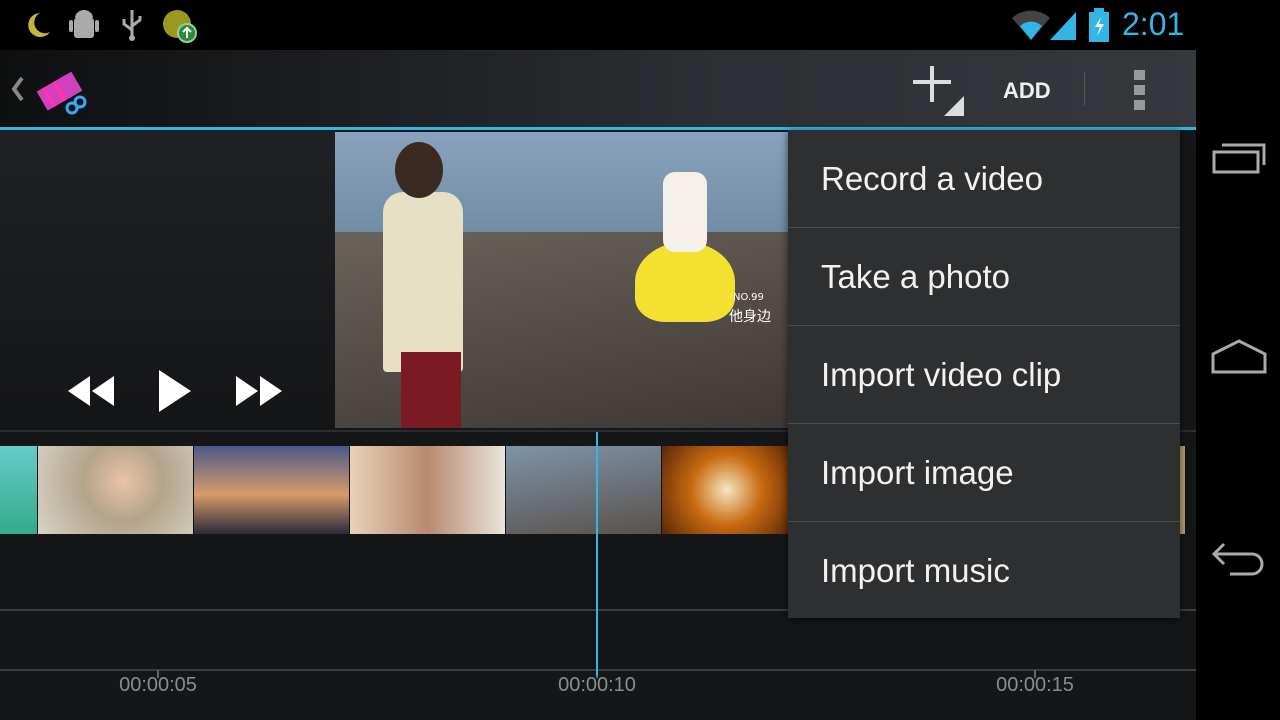 The width and height of the screenshot is (1280, 720). Describe the element at coordinates (91, 391) in the screenshot. I see `rewind-button` at that location.